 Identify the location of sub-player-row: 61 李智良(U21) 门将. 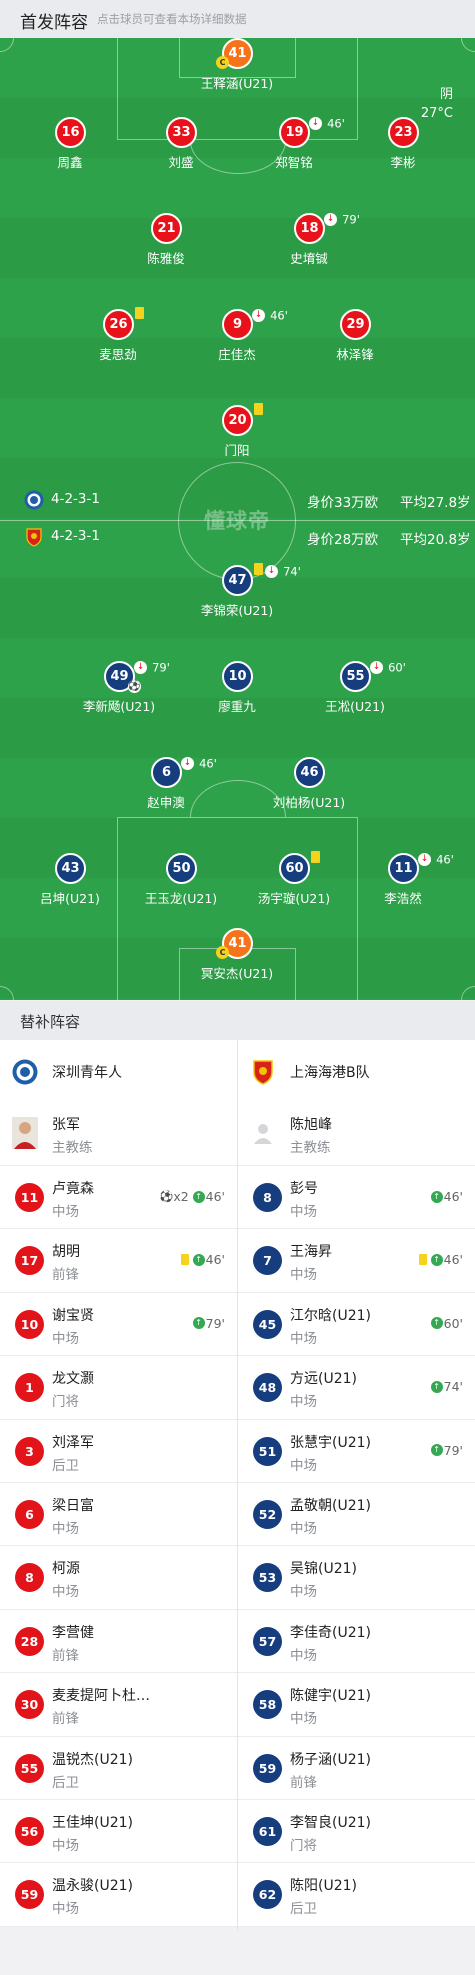
(356, 1832).